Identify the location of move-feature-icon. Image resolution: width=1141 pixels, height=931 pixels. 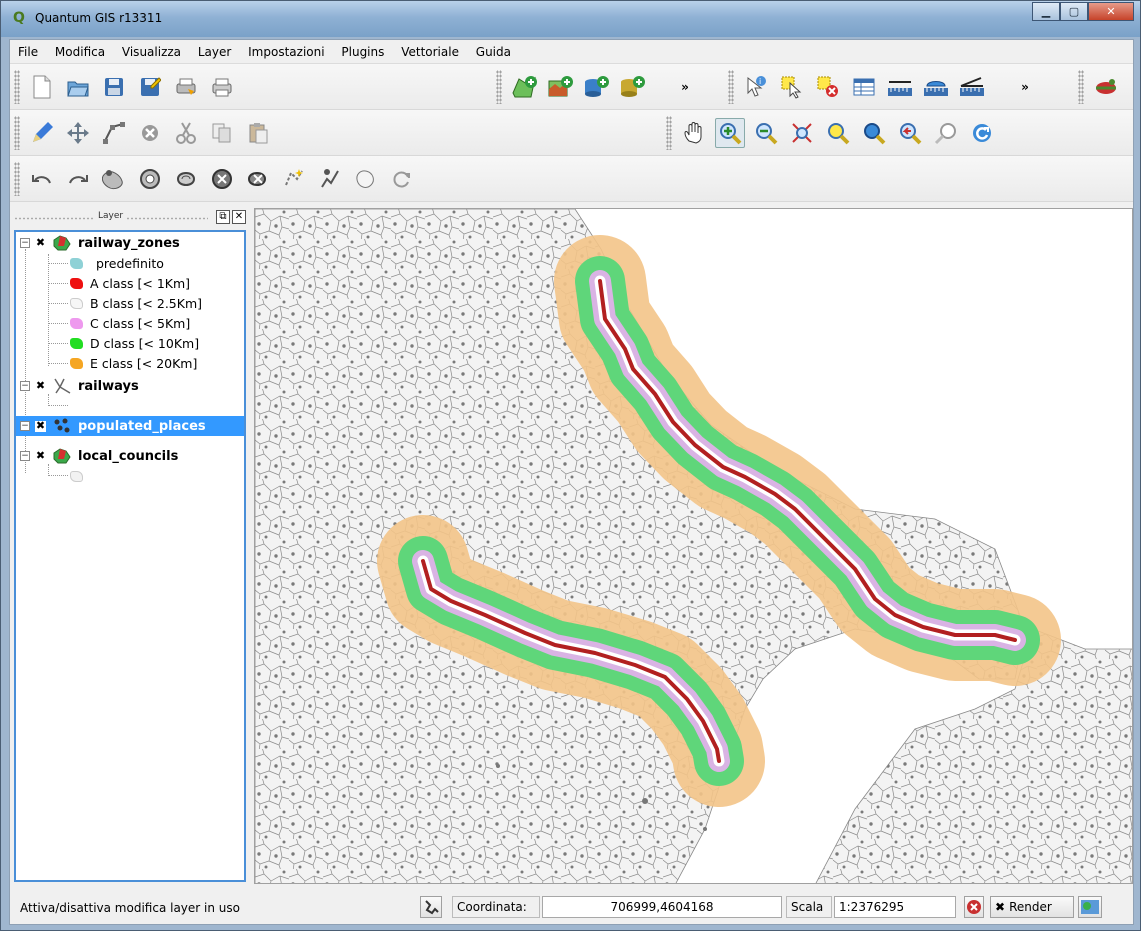
(78, 133).